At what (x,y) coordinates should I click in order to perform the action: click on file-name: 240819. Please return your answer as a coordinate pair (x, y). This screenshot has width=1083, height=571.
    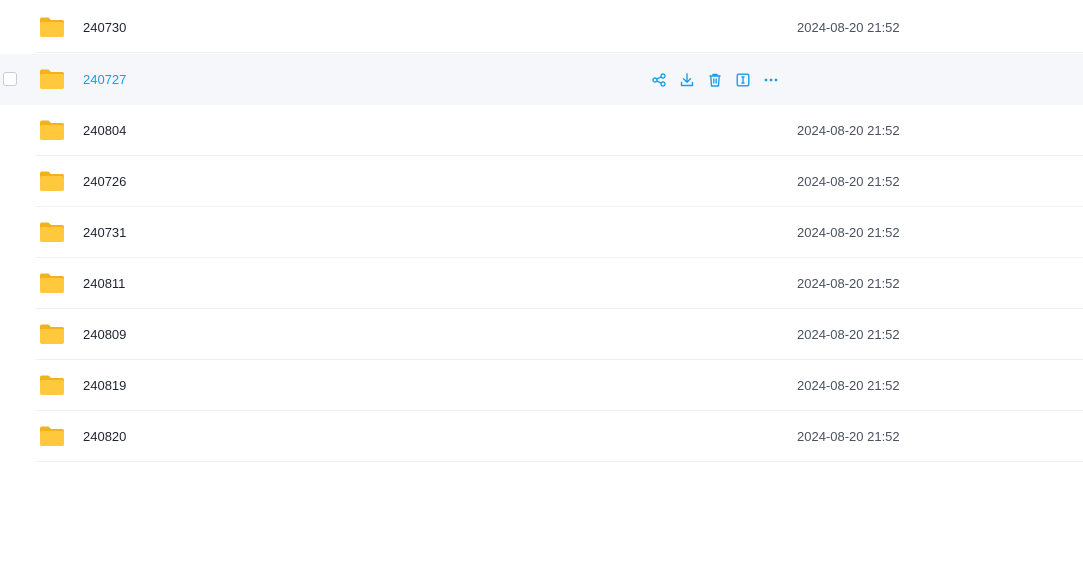
    Looking at the image, I should click on (104, 385).